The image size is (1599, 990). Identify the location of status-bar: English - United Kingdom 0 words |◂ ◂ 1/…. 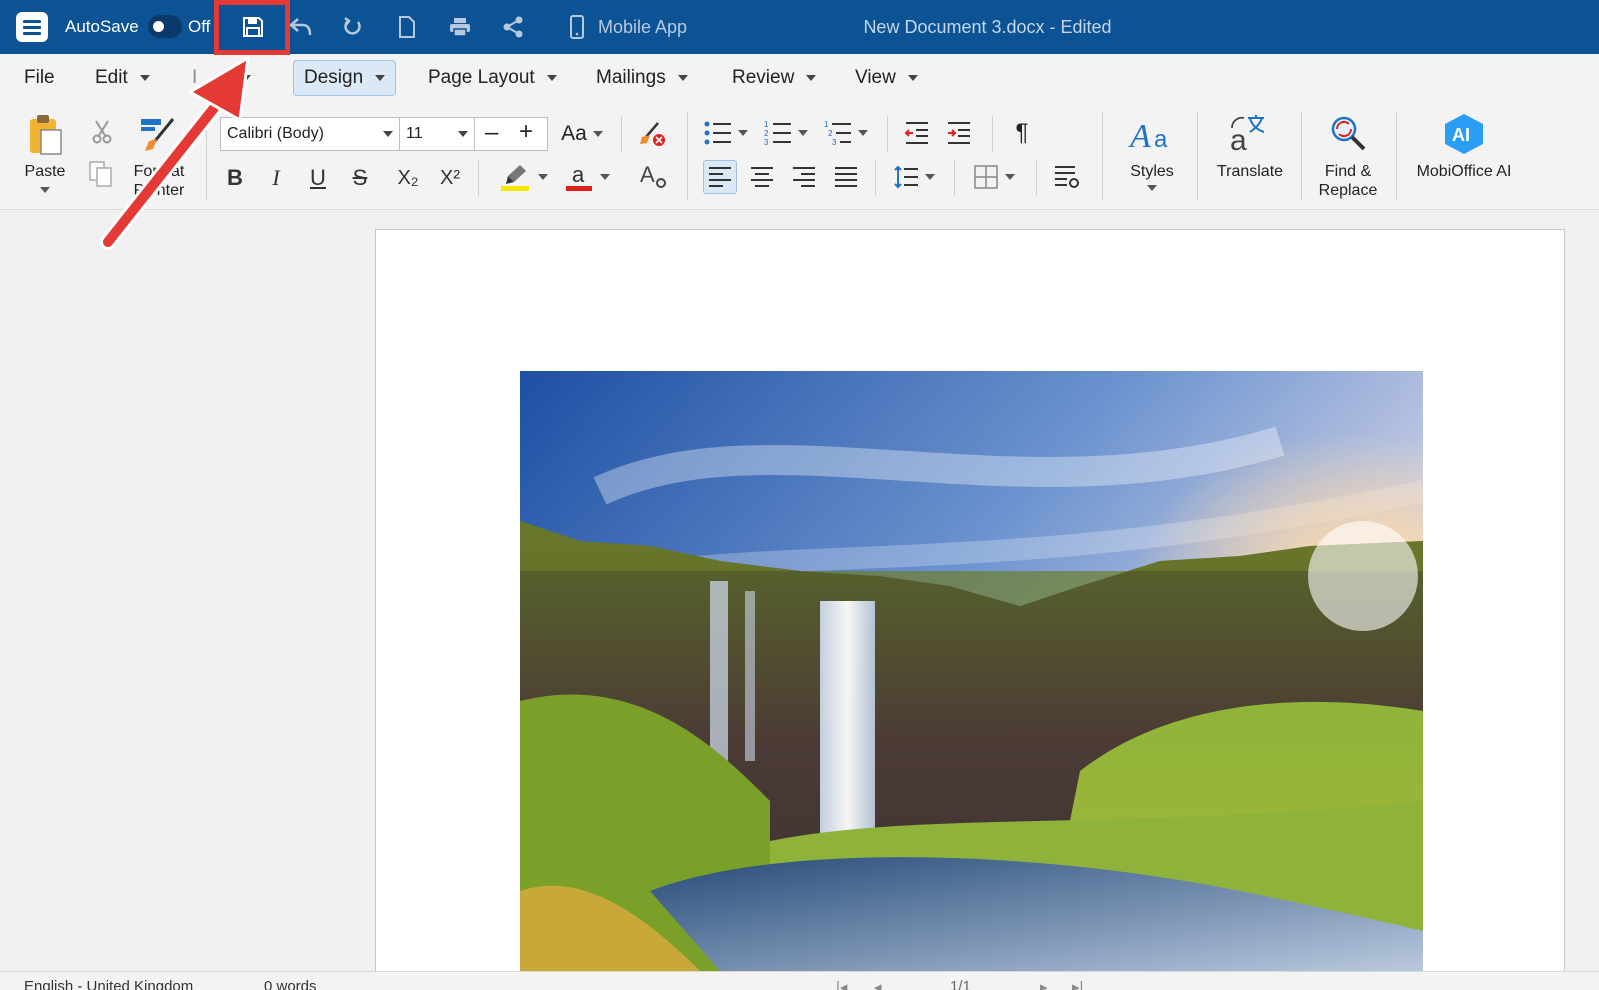
(799, 980).